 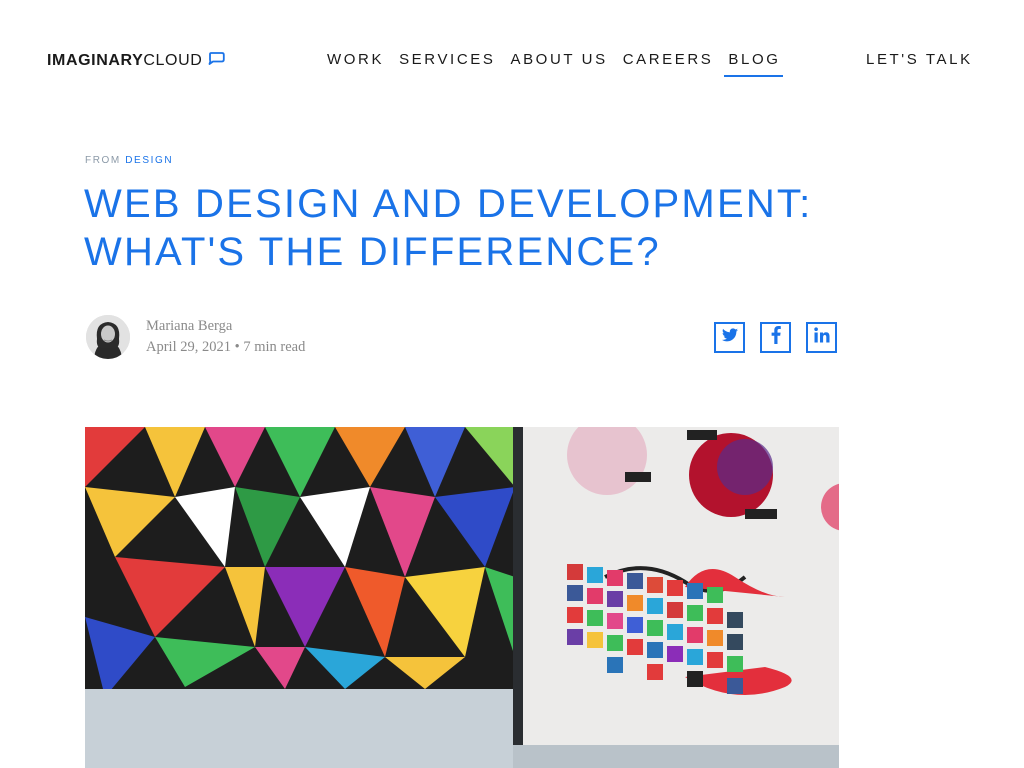 I want to click on laptop-screen, so click(x=676, y=597).